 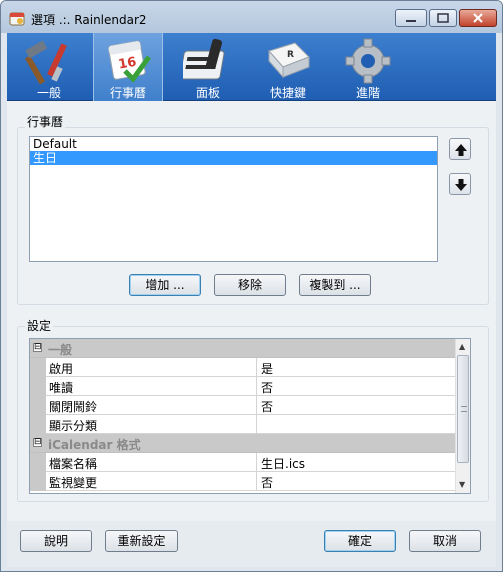 I want to click on table-row: 檔案名稱 生日.ics, so click(x=242, y=462).